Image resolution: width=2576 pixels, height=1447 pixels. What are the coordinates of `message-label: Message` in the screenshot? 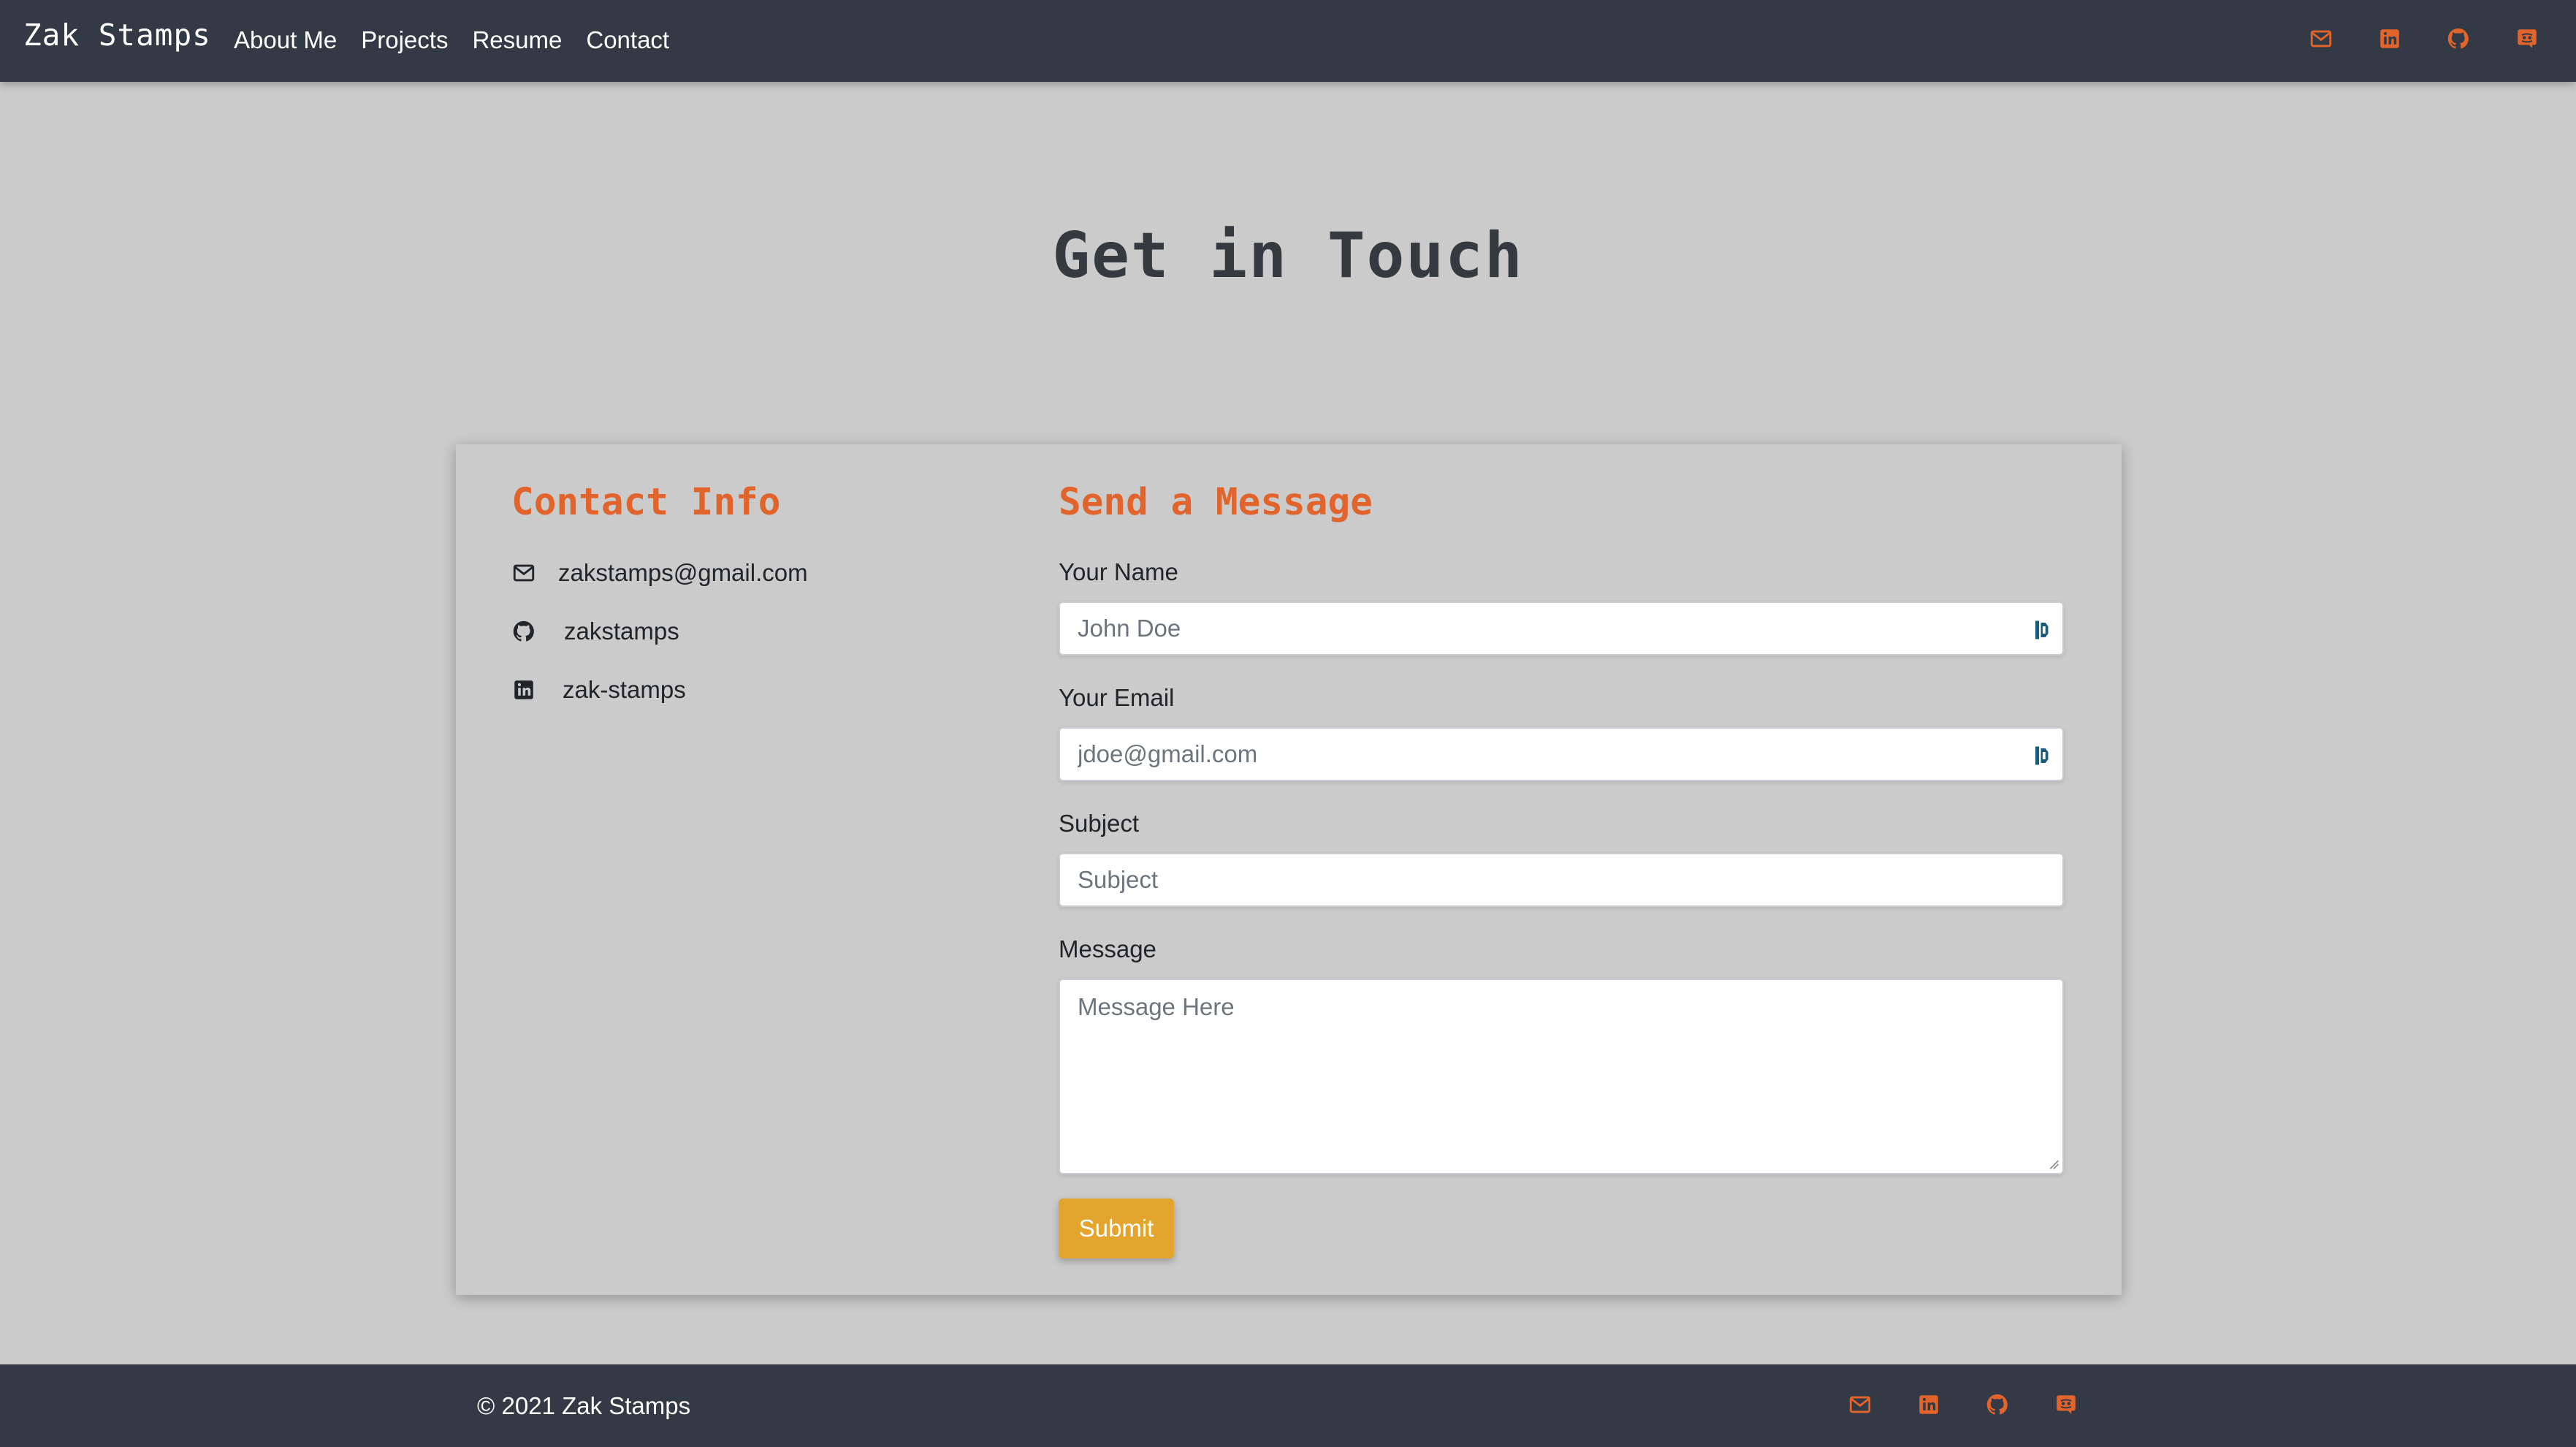 It's located at (1107, 948).